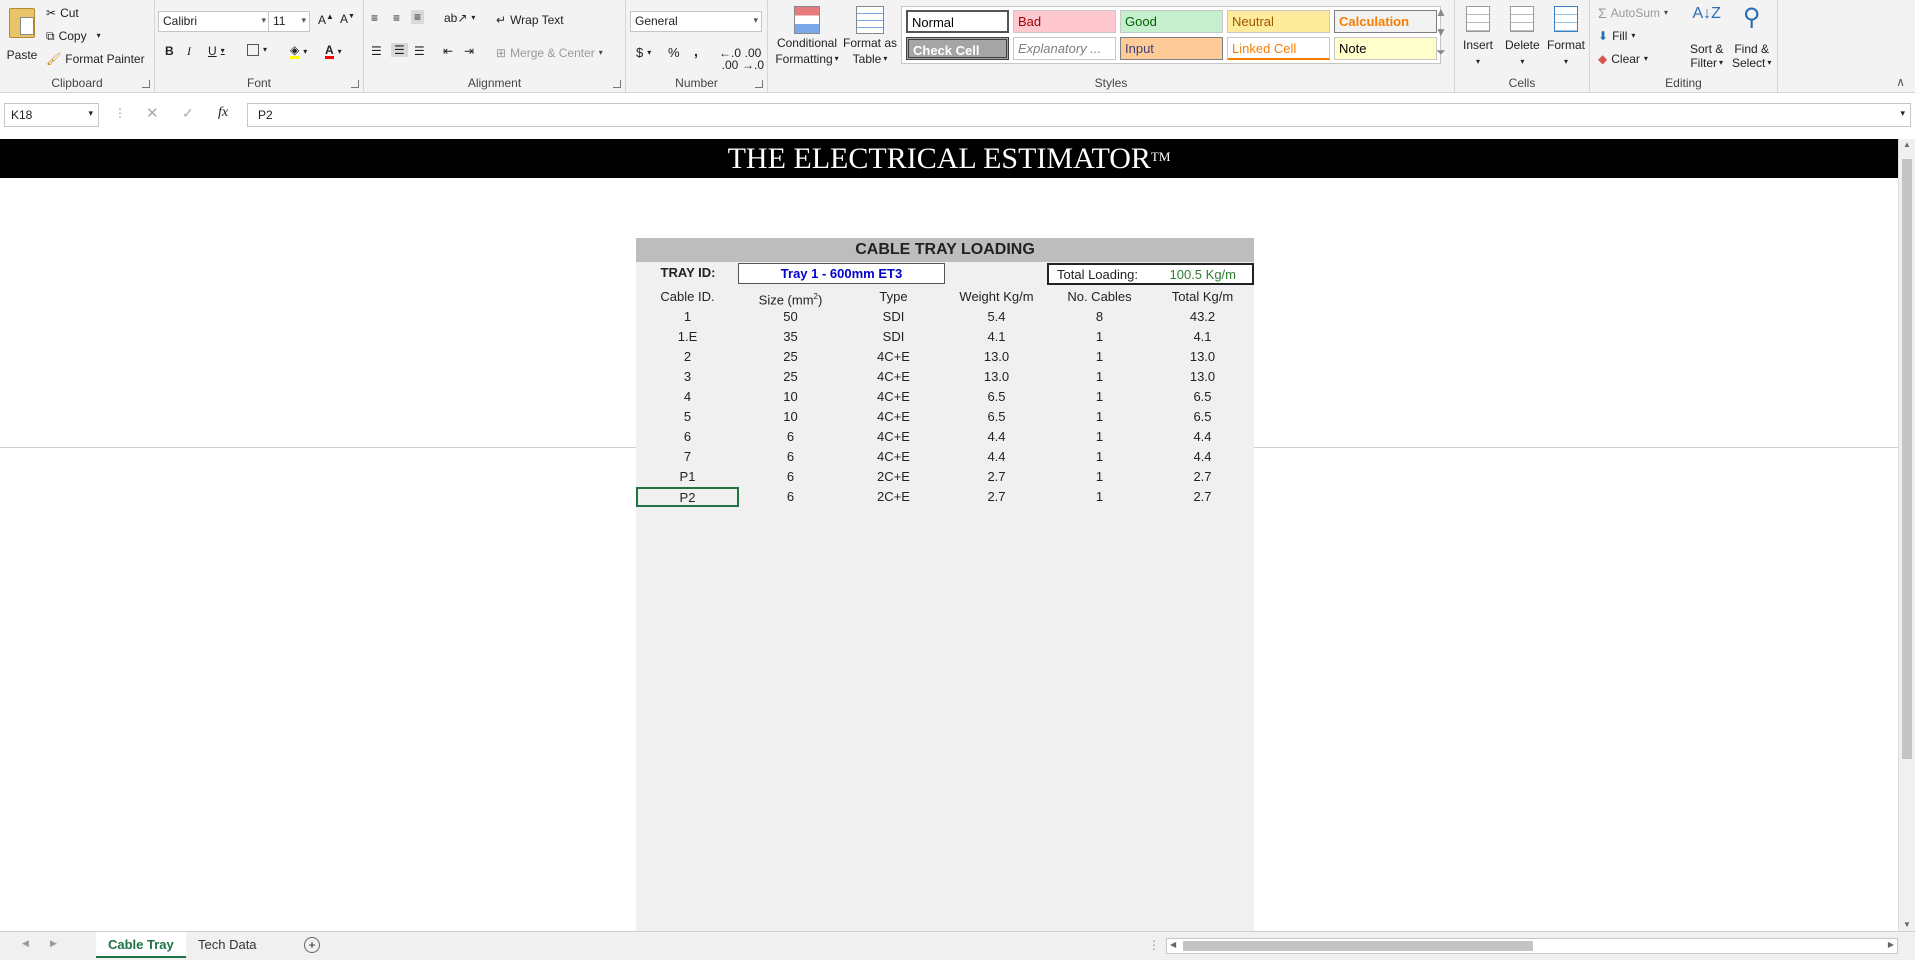  Describe the element at coordinates (957, 21) in the screenshot. I see `cell-style-normal: Normal` at that location.